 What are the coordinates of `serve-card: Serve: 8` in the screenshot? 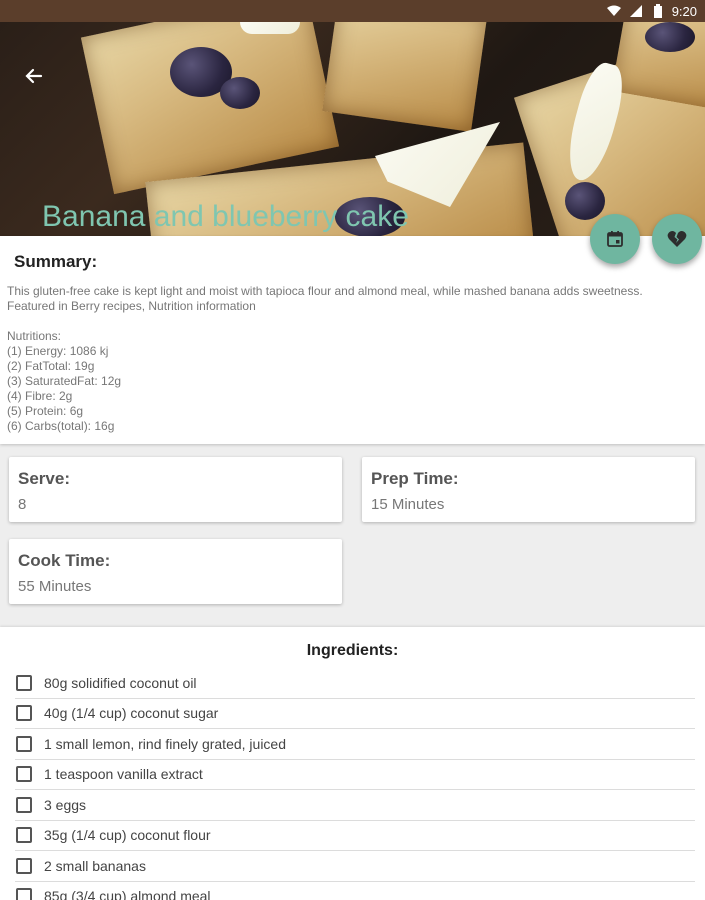 It's located at (175, 489).